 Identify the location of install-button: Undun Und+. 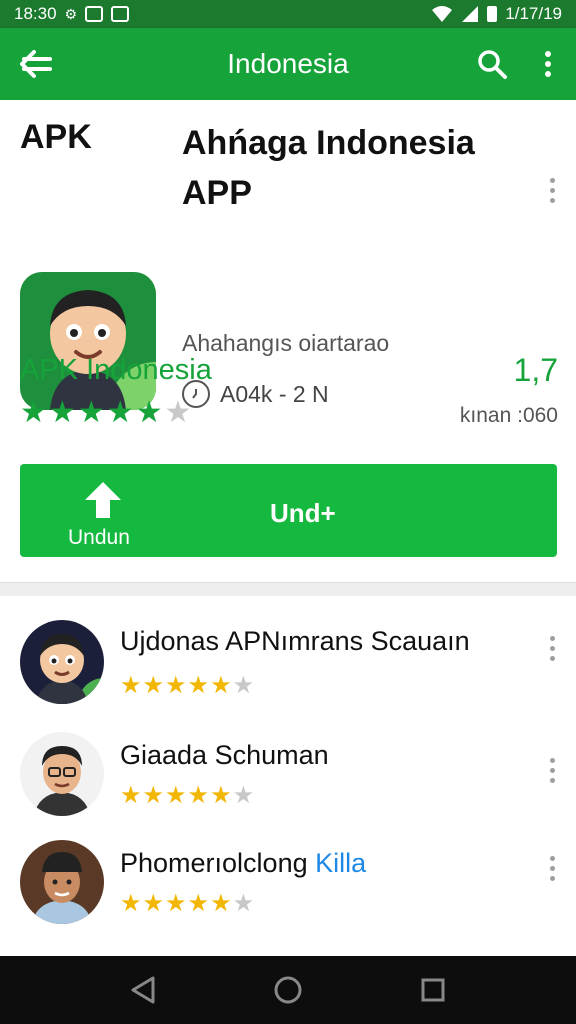
(288, 510).